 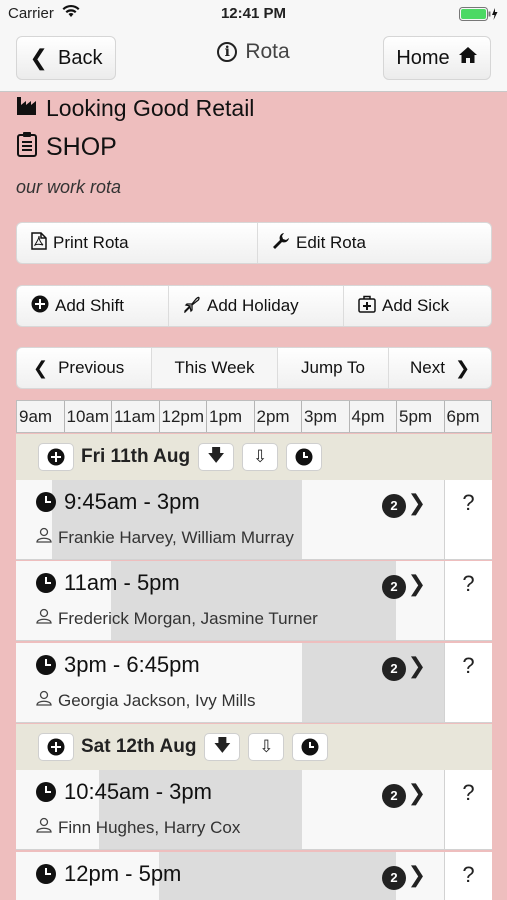 I want to click on add-shift-label: Add Shift, so click(x=89, y=305).